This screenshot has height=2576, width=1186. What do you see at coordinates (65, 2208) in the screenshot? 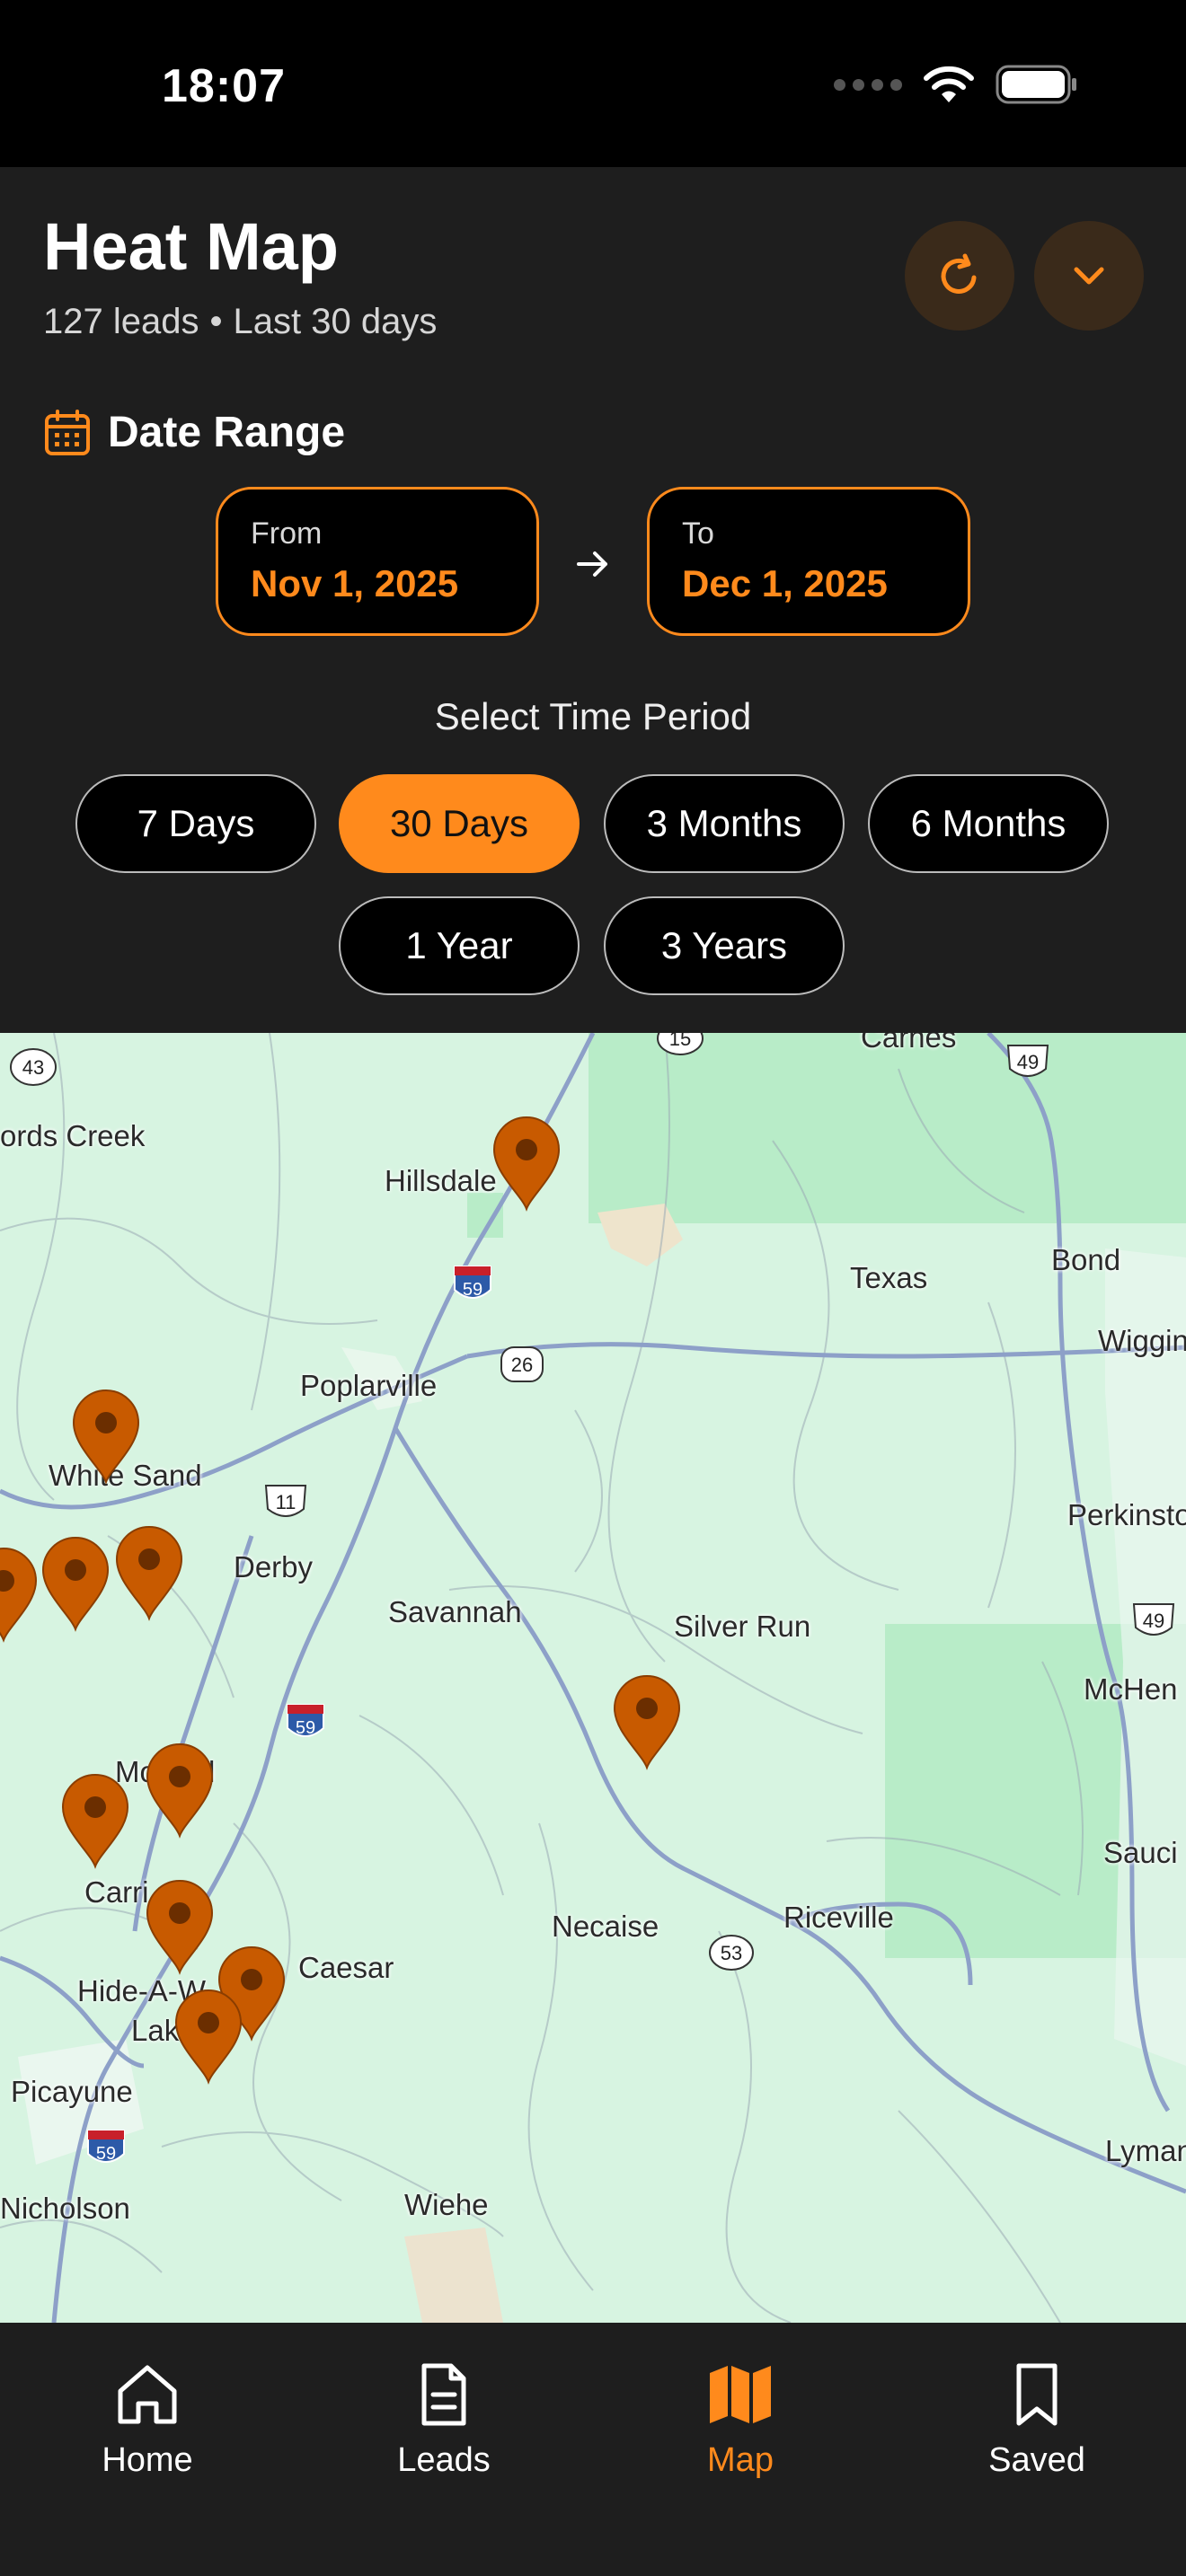
I see `place-label: Nicholson` at bounding box center [65, 2208].